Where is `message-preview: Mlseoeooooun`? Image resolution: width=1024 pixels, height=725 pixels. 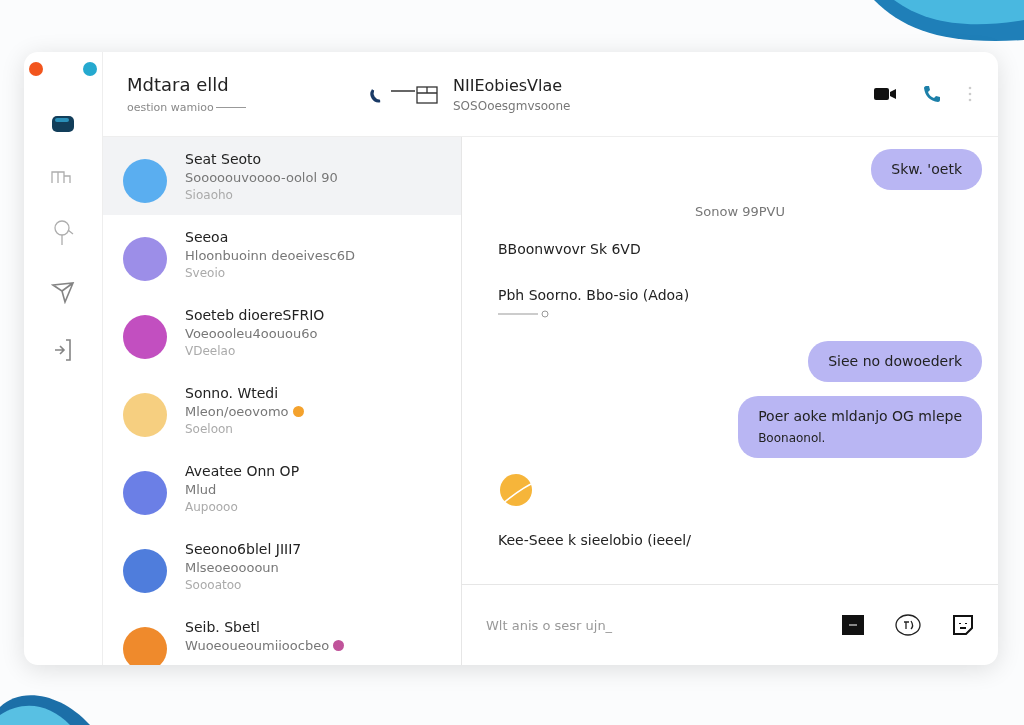 message-preview: Mlseoeooooun is located at coordinates (232, 567).